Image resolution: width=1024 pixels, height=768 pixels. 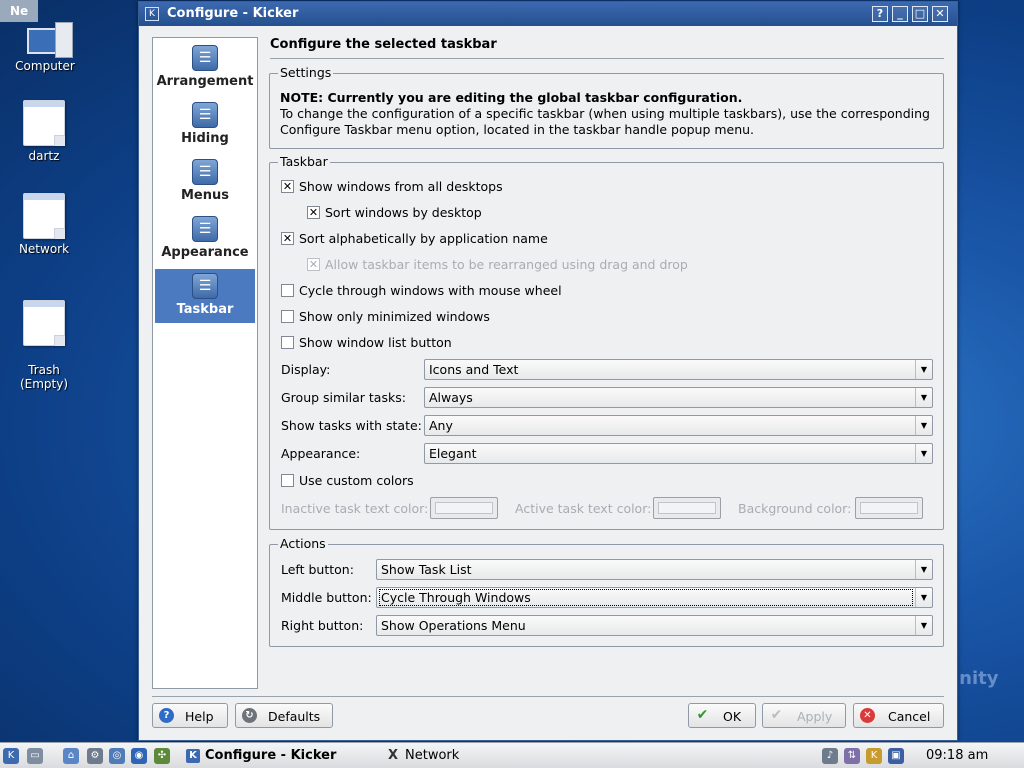 I want to click on checkmark-icon: ✔, so click(x=776, y=715).